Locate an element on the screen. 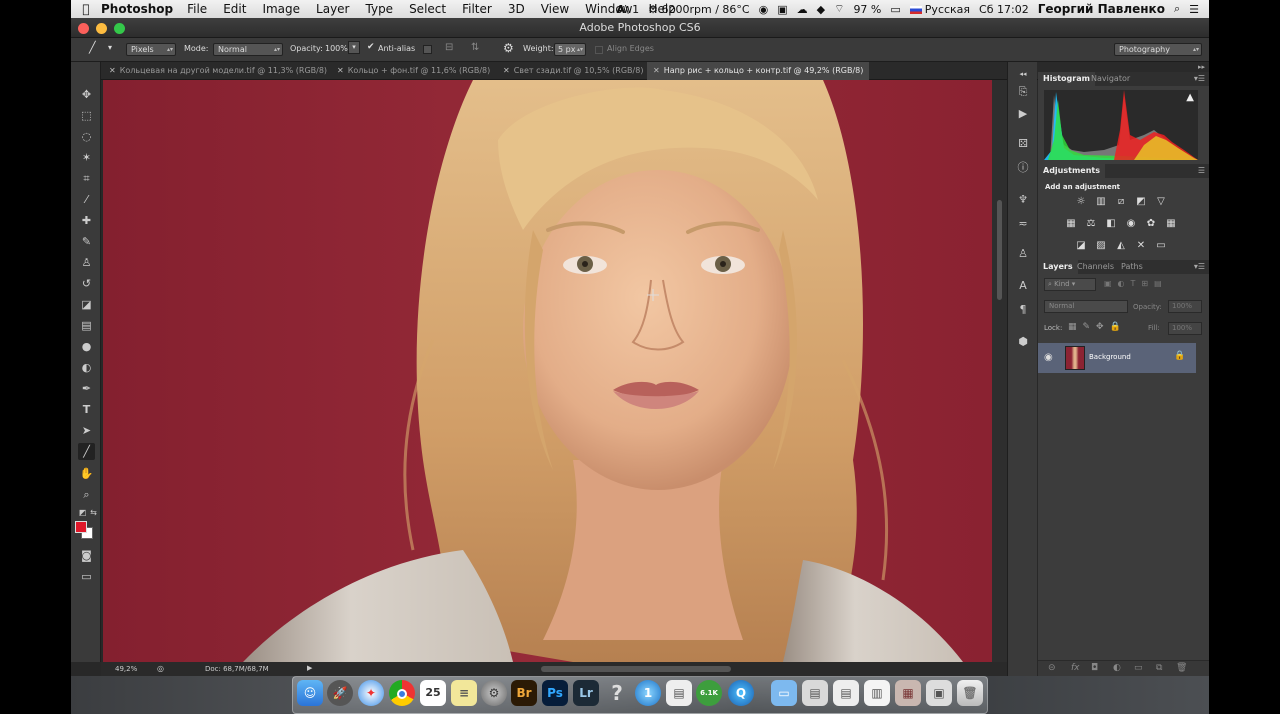 Image resolution: width=1280 pixels, height=714 pixels. launchpad-icon: 🚀 is located at coordinates (340, 693).